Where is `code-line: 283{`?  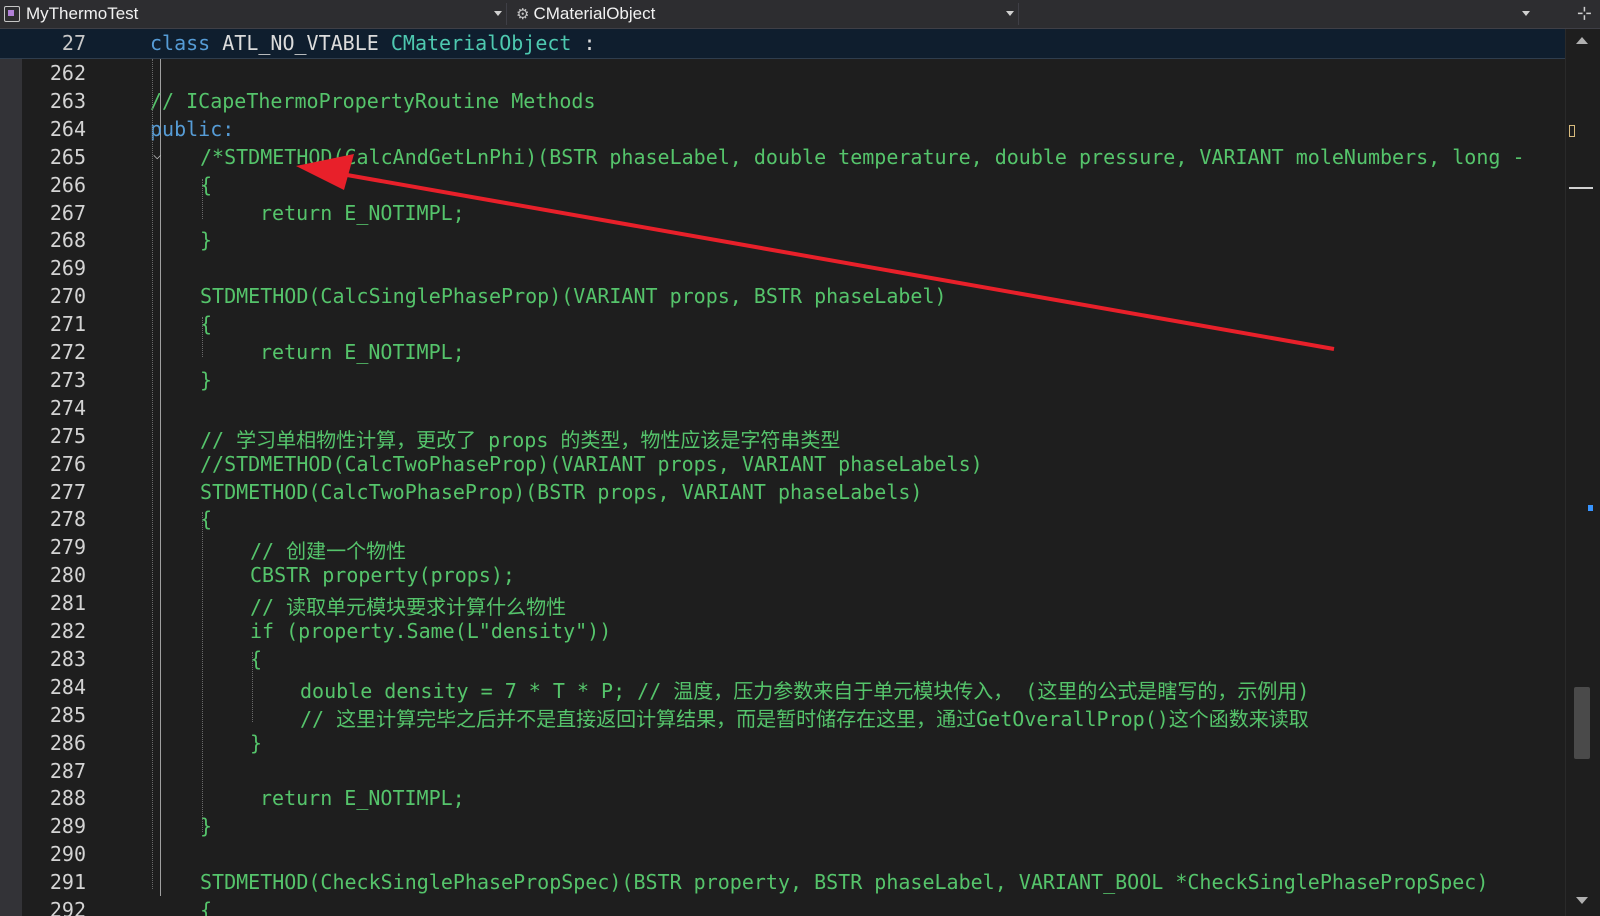 code-line: 283{ is located at coordinates (794, 659).